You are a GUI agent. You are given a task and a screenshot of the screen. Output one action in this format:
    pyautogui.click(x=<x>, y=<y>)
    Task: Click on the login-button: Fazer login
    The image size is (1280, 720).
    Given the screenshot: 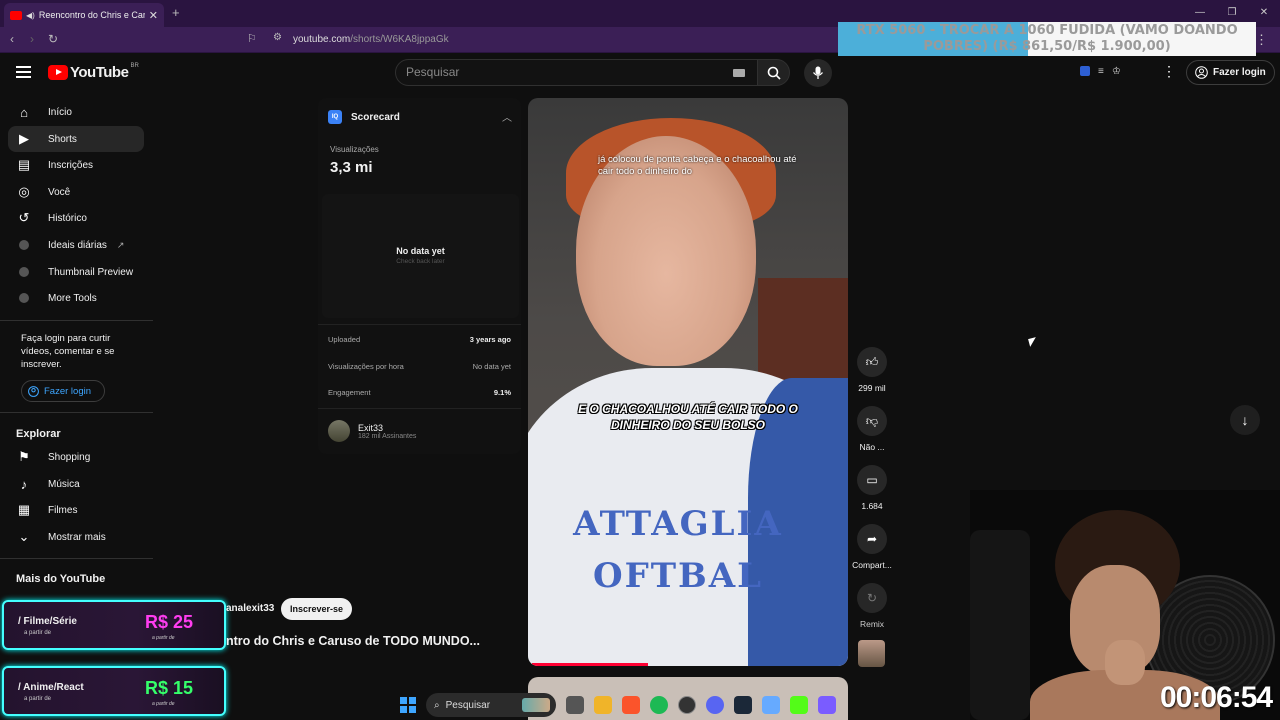 What is the action you would take?
    pyautogui.click(x=1230, y=72)
    